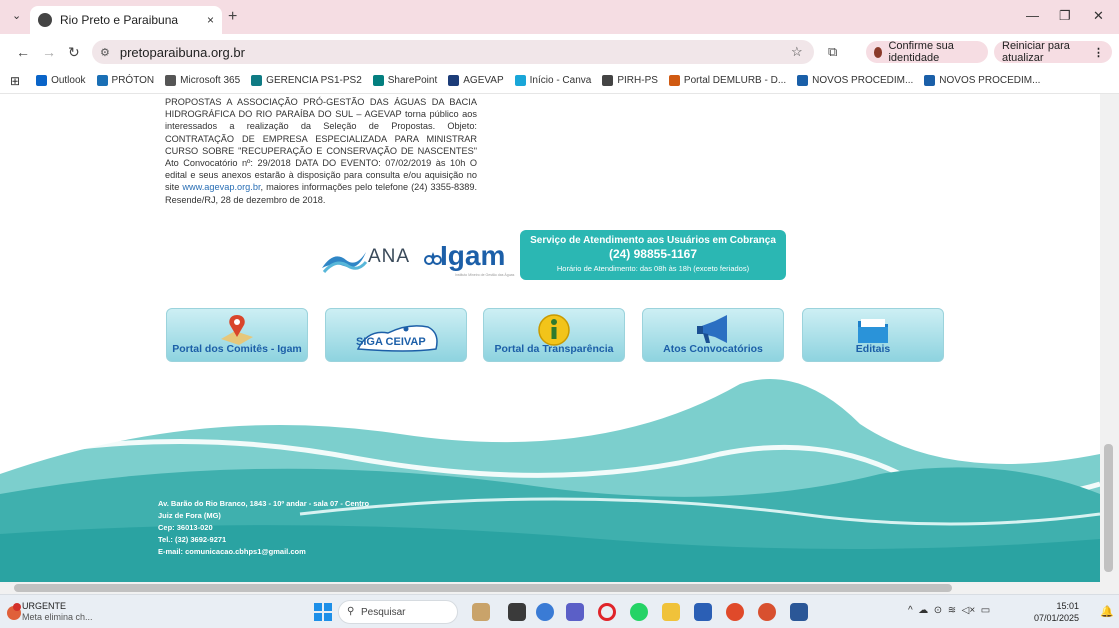  I want to click on bookmark-star-icon: ☆, so click(797, 52).